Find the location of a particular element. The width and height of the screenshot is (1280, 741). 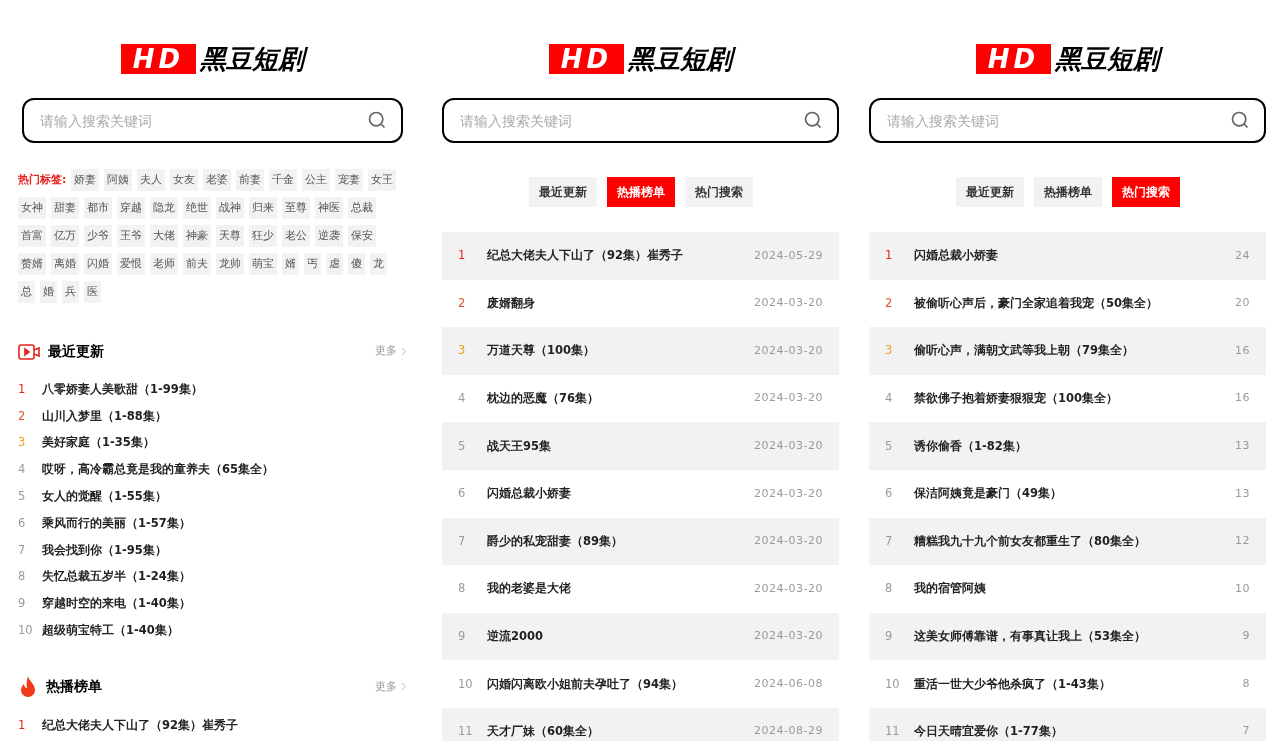

tag-chip: 千金 is located at coordinates (283, 180).